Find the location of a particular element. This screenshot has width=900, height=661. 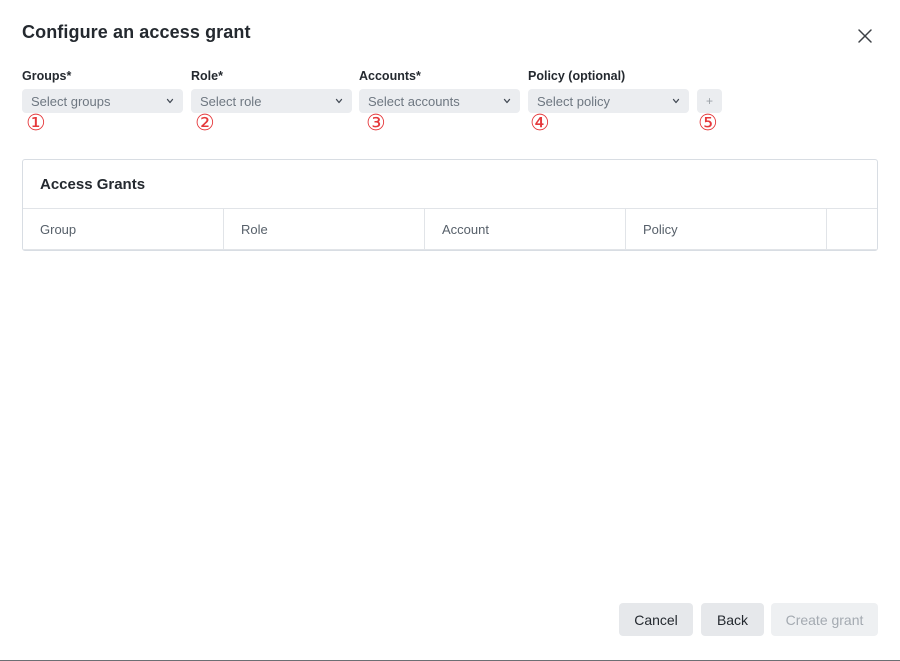

policy-field: Policy (optional) Select policy is located at coordinates (608, 90).